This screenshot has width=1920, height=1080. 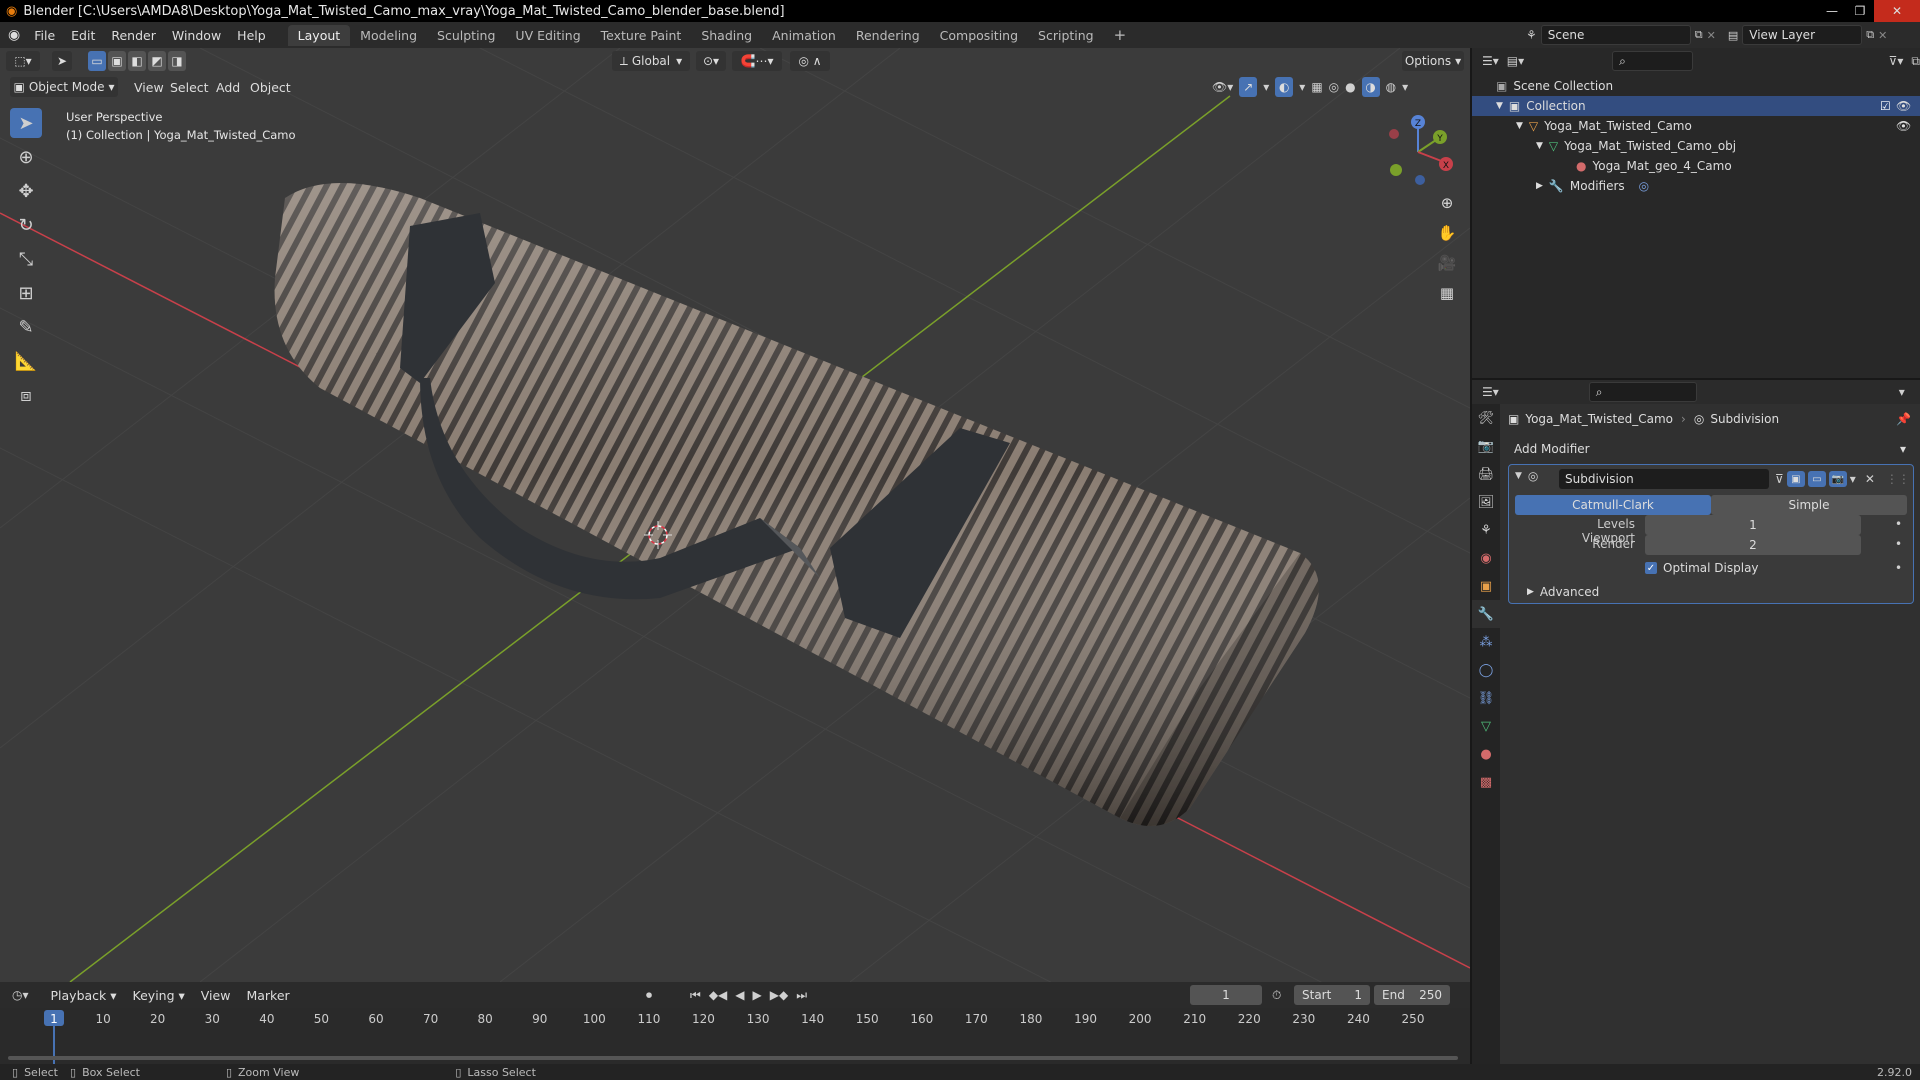 What do you see at coordinates (97, 61) in the screenshot?
I see `box-select-new-icon: ▭` at bounding box center [97, 61].